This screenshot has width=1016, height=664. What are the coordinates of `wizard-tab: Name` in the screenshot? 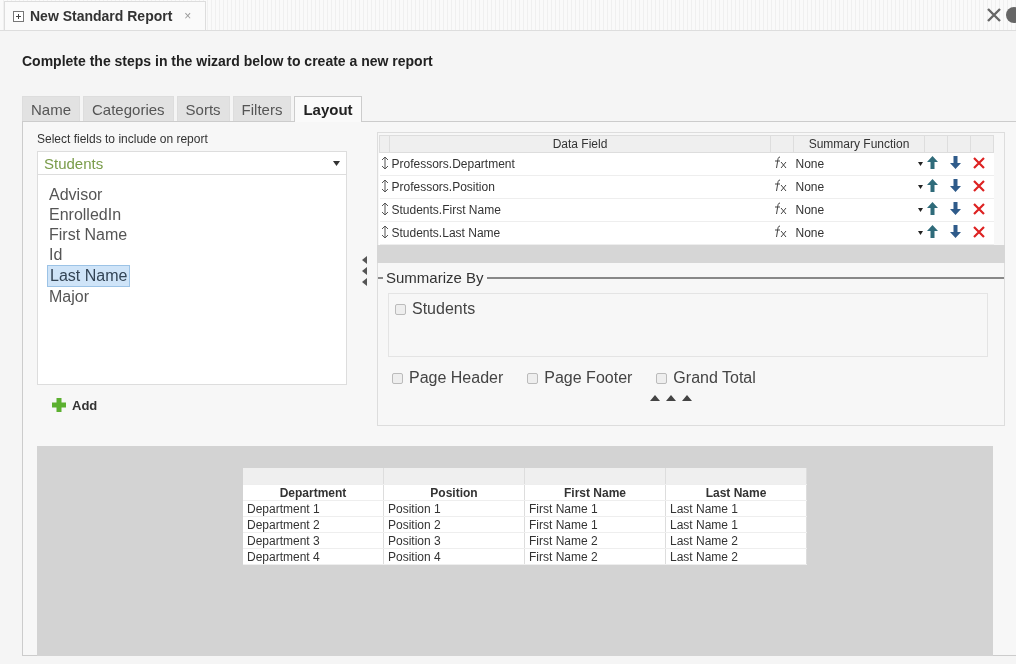 It's located at (51, 108).